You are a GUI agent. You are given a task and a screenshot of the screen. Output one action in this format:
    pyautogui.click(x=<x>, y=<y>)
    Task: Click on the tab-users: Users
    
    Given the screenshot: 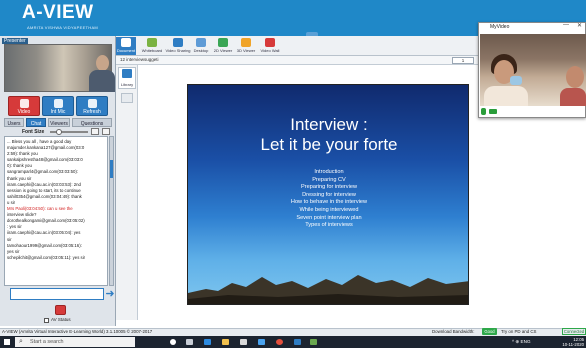 What is the action you would take?
    pyautogui.click(x=14, y=122)
    